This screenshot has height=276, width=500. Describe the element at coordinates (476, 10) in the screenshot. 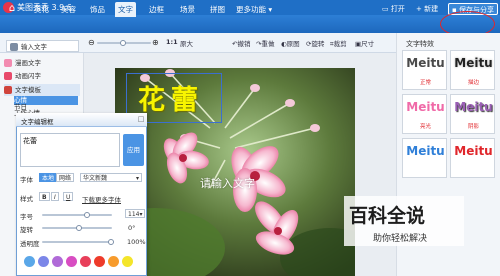

I see `save-share-label: 保存与分享` at that location.